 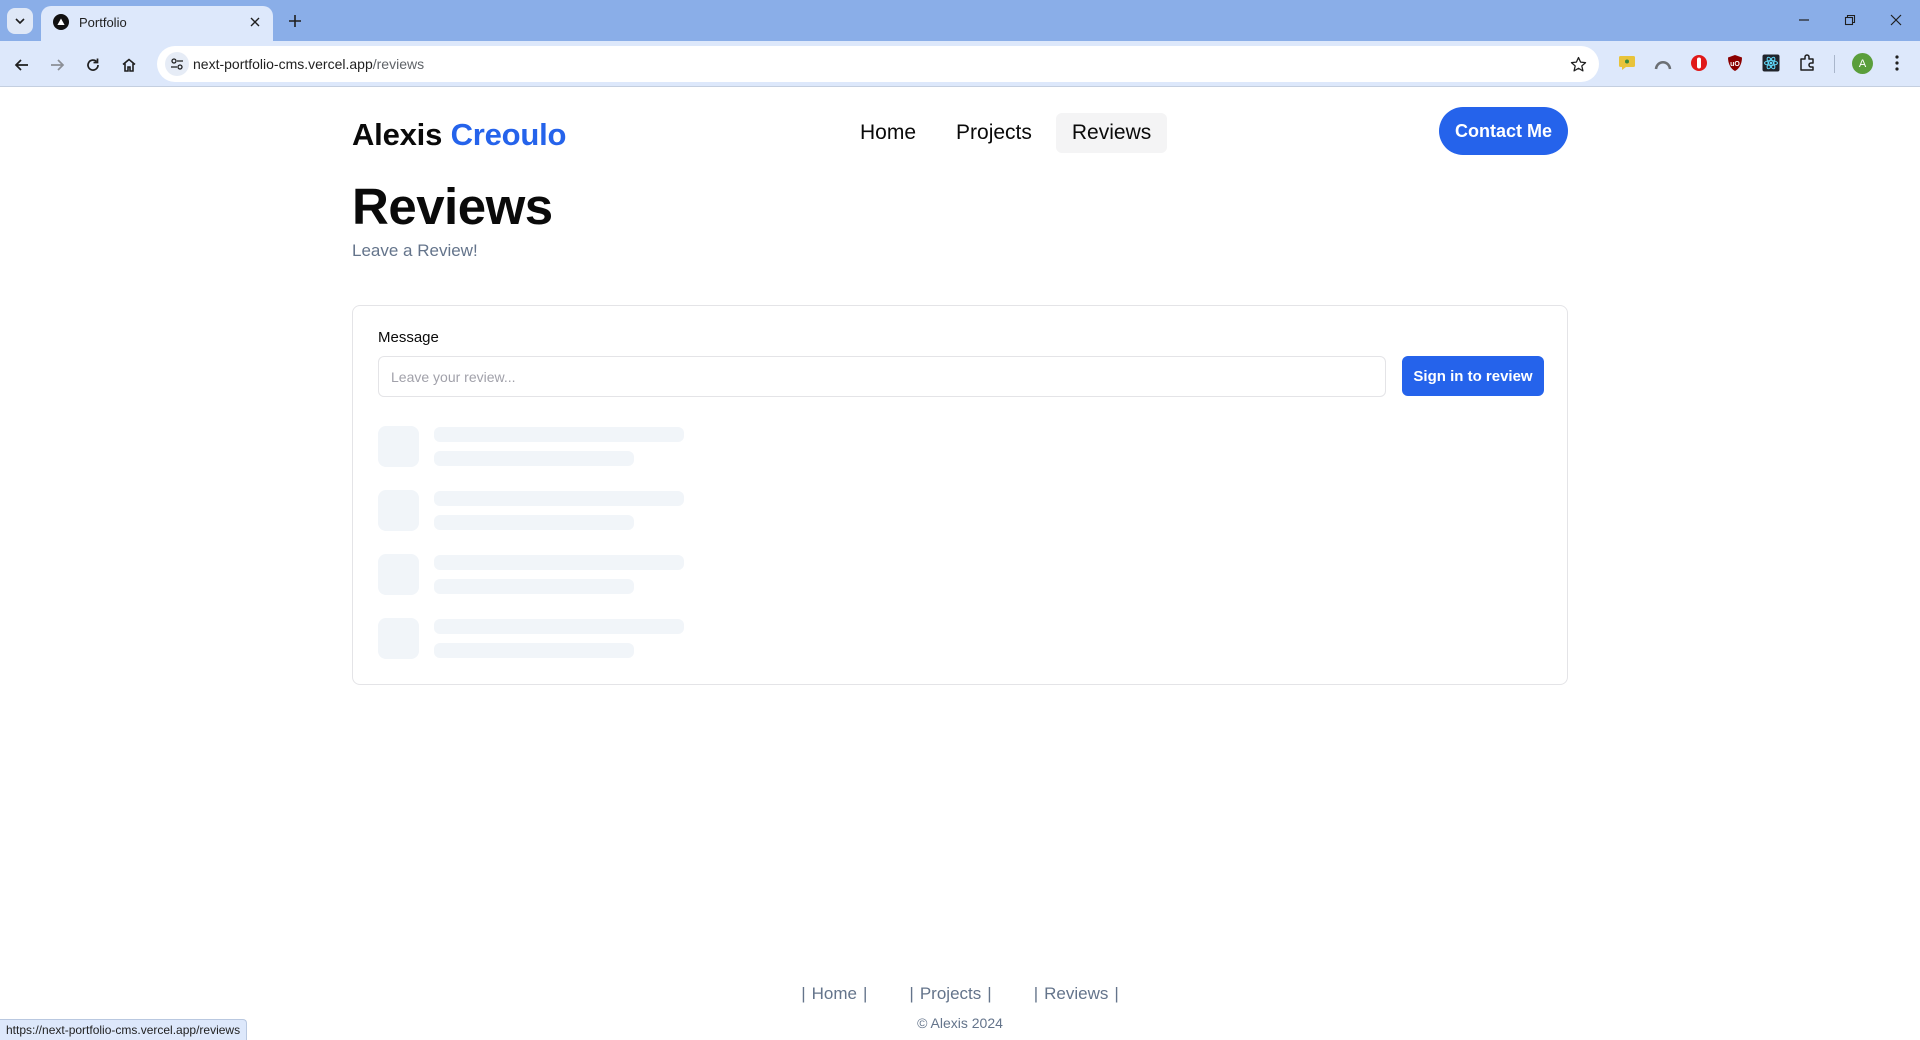 I want to click on page-subtitle: Leave a Review!, so click(x=415, y=250).